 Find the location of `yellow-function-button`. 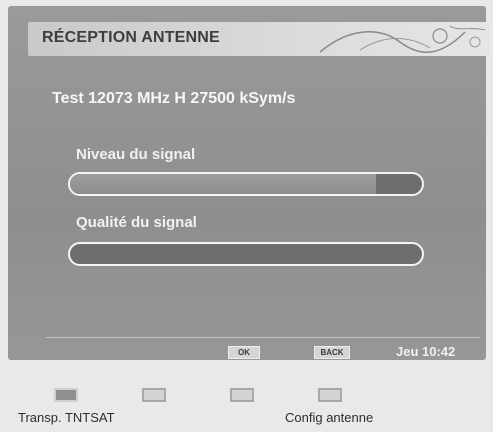

yellow-function-button is located at coordinates (242, 395).